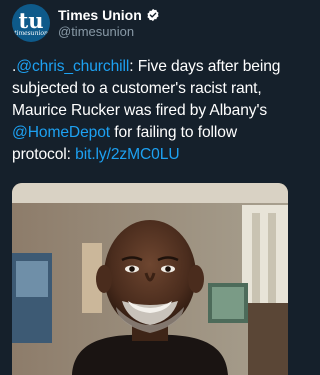 The image size is (320, 375). What do you see at coordinates (31, 20) in the screenshot?
I see `avatar-logo-text: tu` at bounding box center [31, 20].